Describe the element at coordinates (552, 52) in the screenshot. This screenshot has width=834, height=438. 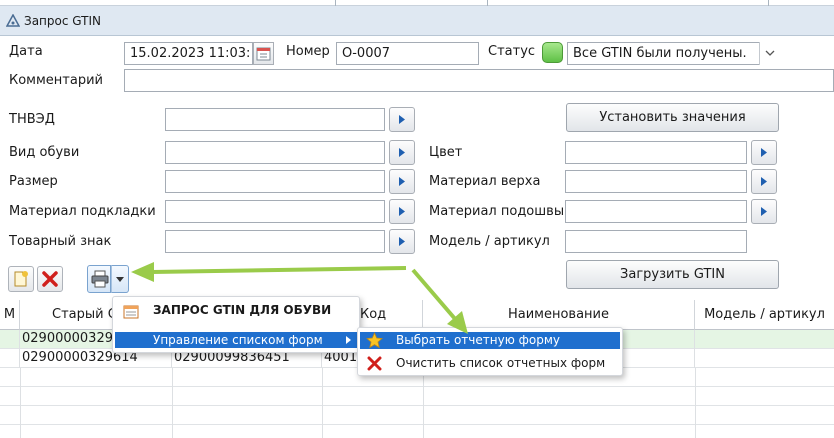
I see `status-indicator-icon` at that location.